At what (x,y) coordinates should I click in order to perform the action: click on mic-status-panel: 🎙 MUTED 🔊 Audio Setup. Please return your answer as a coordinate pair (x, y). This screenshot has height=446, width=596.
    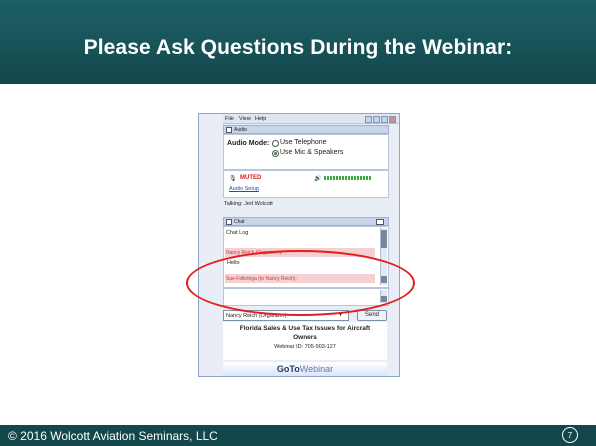
    Looking at the image, I should click on (306, 184).